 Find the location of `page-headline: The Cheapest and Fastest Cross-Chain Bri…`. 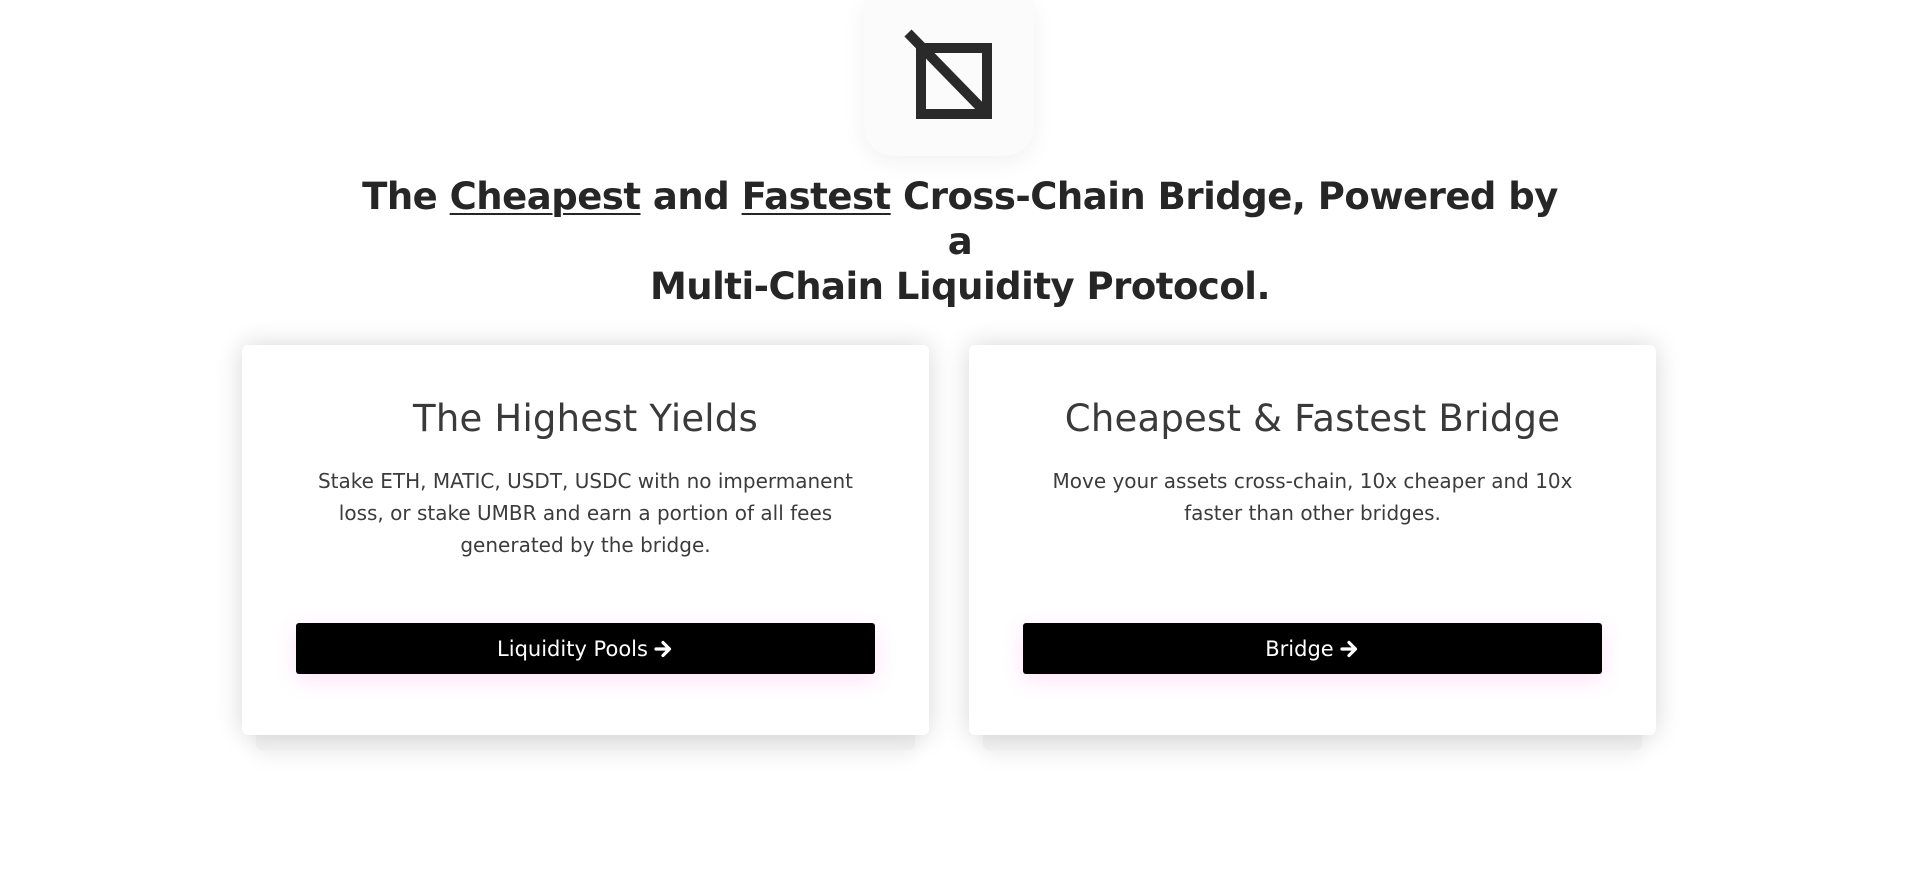

page-headline: The Cheapest and Fastest Cross-Chain Bri… is located at coordinates (960, 241).